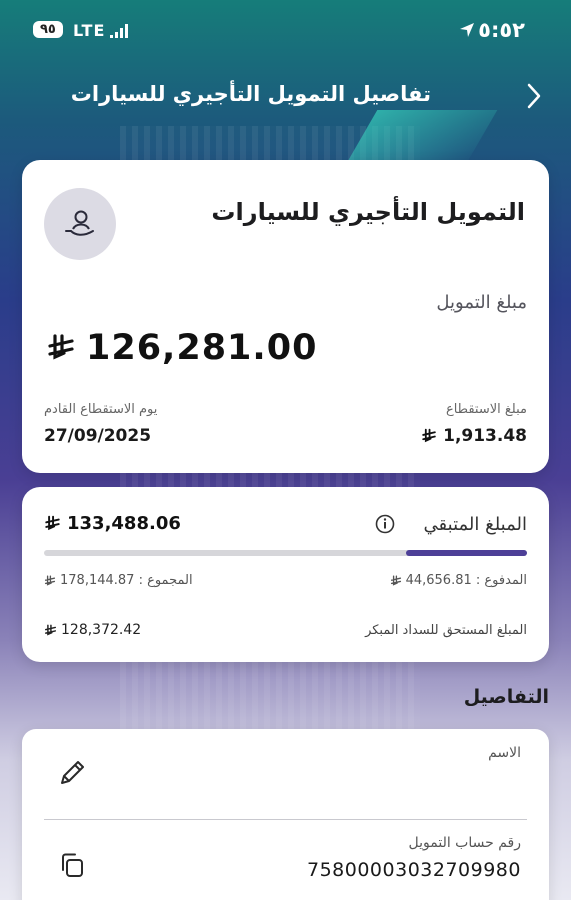 This screenshot has width=571, height=900. Describe the element at coordinates (466, 580) in the screenshot. I see `paid-amount-text: المدفوع : 44,656.81` at that location.